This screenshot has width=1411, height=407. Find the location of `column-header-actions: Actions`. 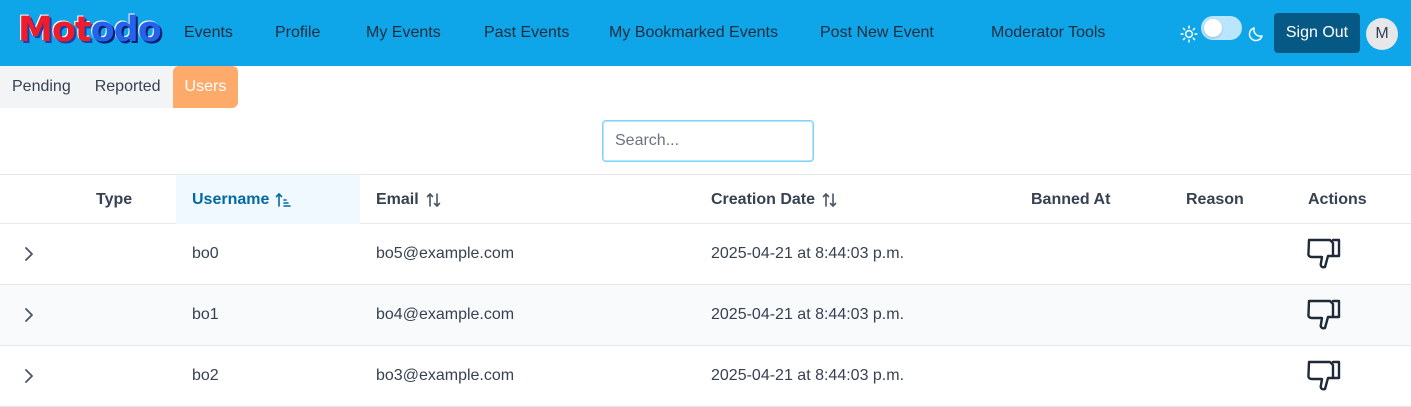

column-header-actions: Actions is located at coordinates (1337, 199).